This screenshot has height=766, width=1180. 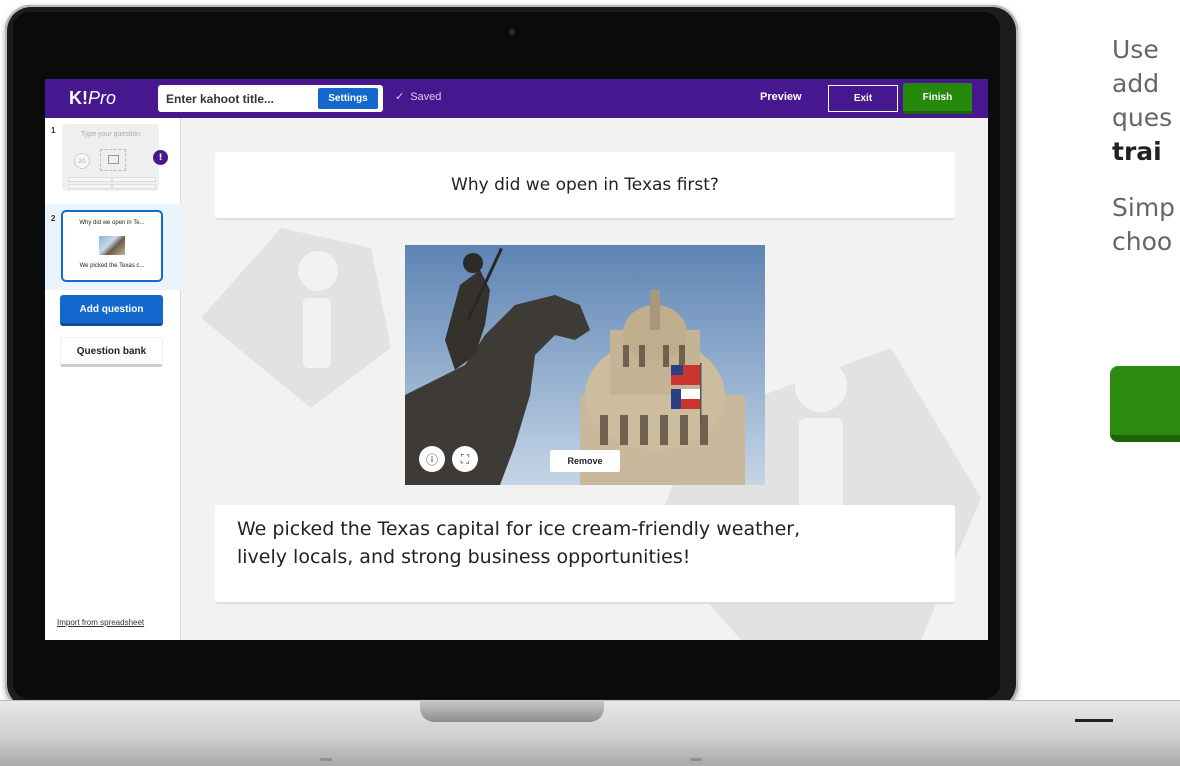 I want to click on question-text: Why did we open in Texas first?, so click(x=585, y=185).